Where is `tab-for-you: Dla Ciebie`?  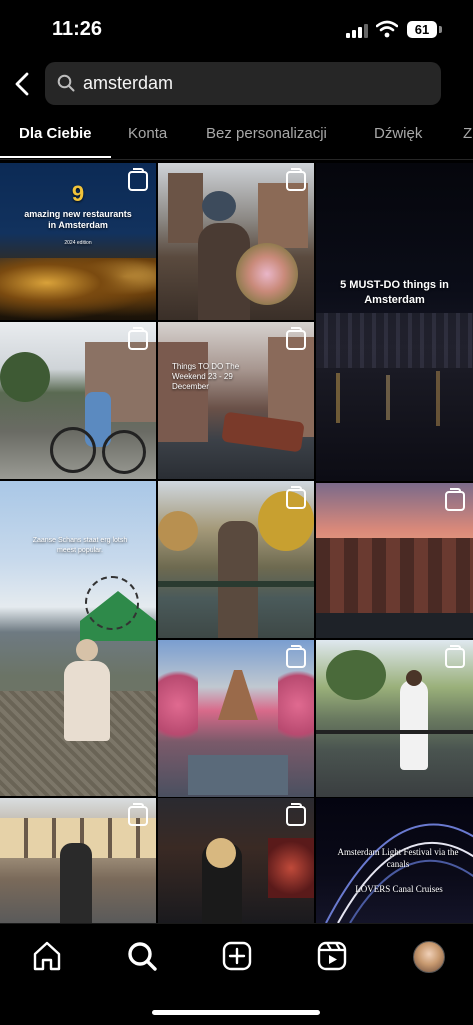
tab-for-you: Dla Ciebie is located at coordinates (55, 133).